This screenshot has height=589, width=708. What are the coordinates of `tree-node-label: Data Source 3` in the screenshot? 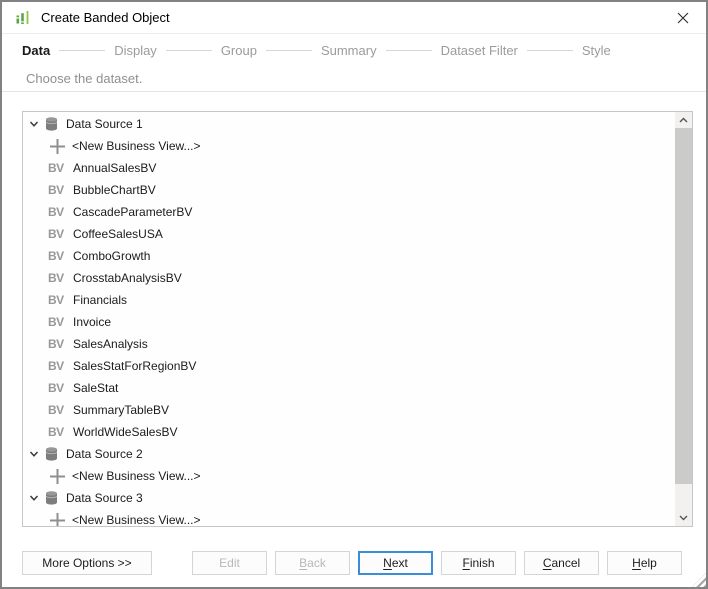 It's located at (104, 498).